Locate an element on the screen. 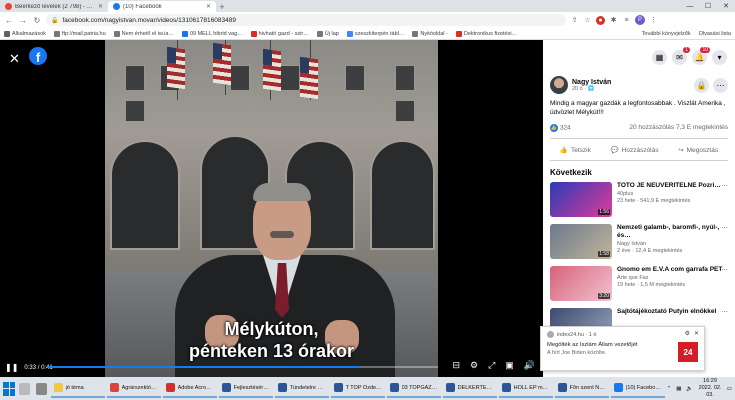  bookmark-item: Alkalmazások is located at coordinates (25, 33).